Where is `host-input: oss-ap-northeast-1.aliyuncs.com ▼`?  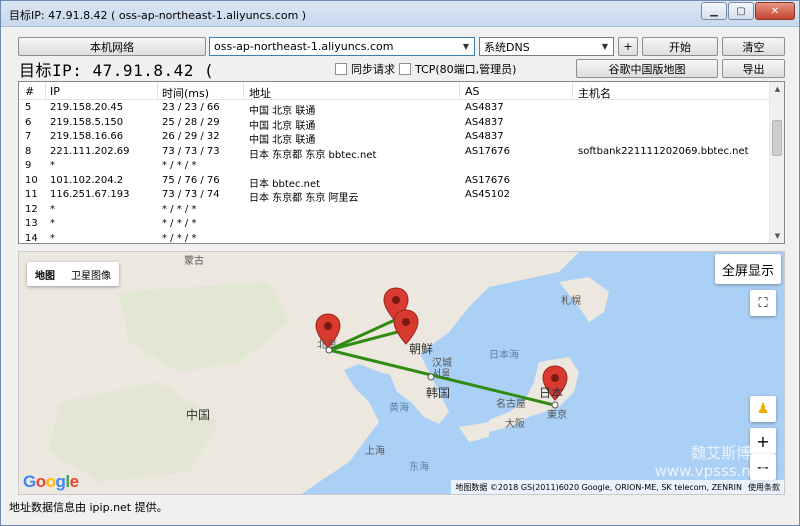
host-input: oss-ap-northeast-1.aliyuncs.com ▼ is located at coordinates (342, 46).